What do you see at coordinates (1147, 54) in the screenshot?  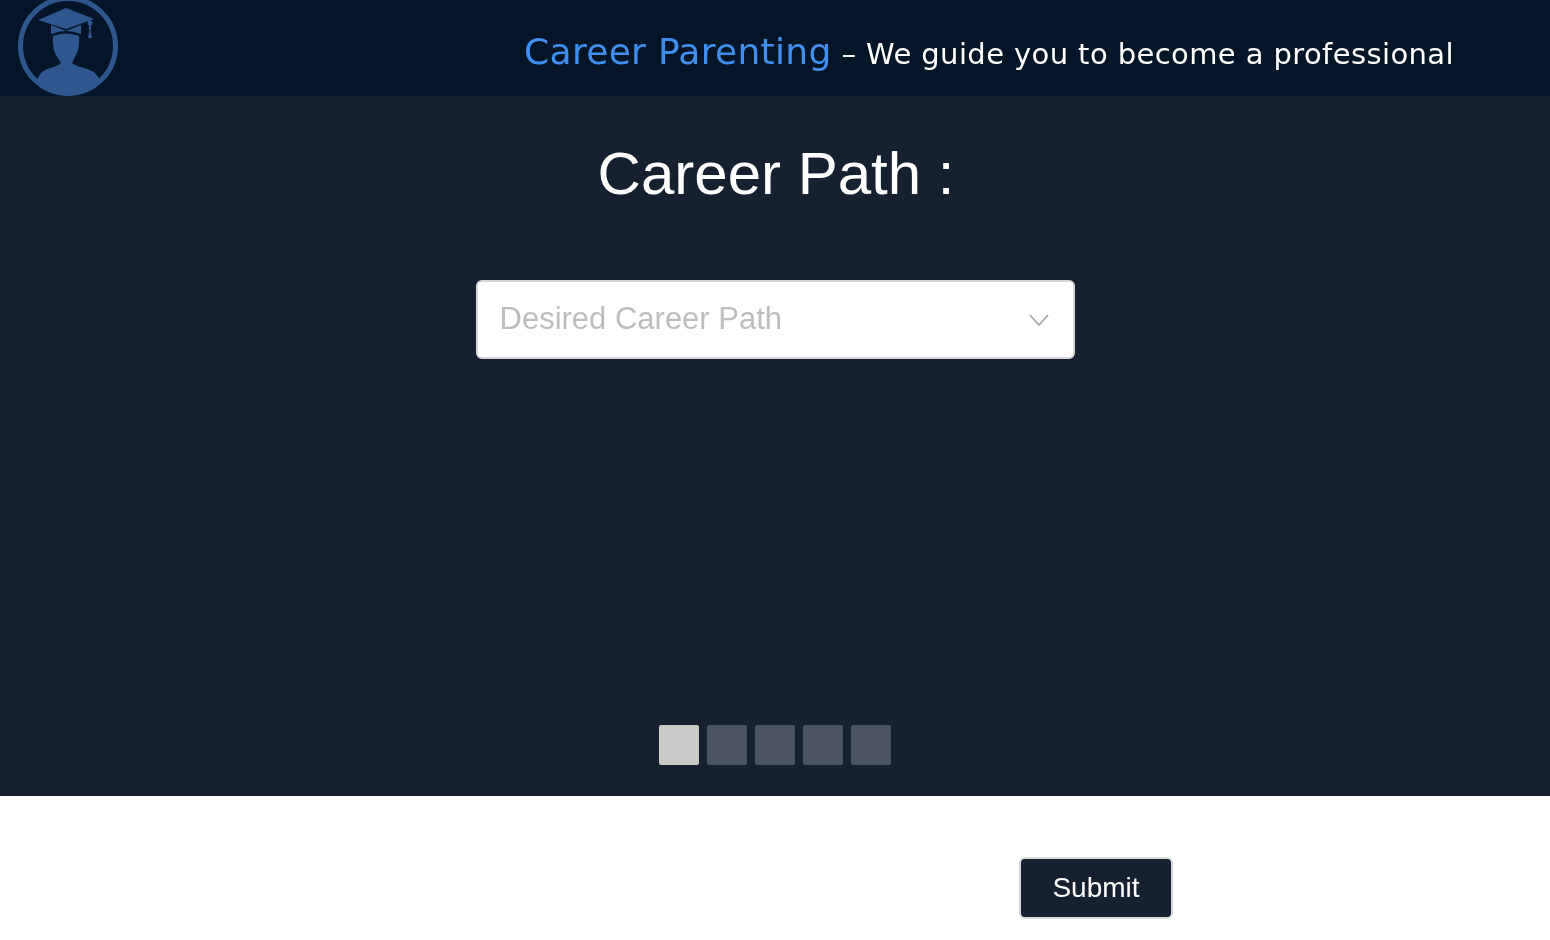 I see `tagline: – We guide you to become a professional` at bounding box center [1147, 54].